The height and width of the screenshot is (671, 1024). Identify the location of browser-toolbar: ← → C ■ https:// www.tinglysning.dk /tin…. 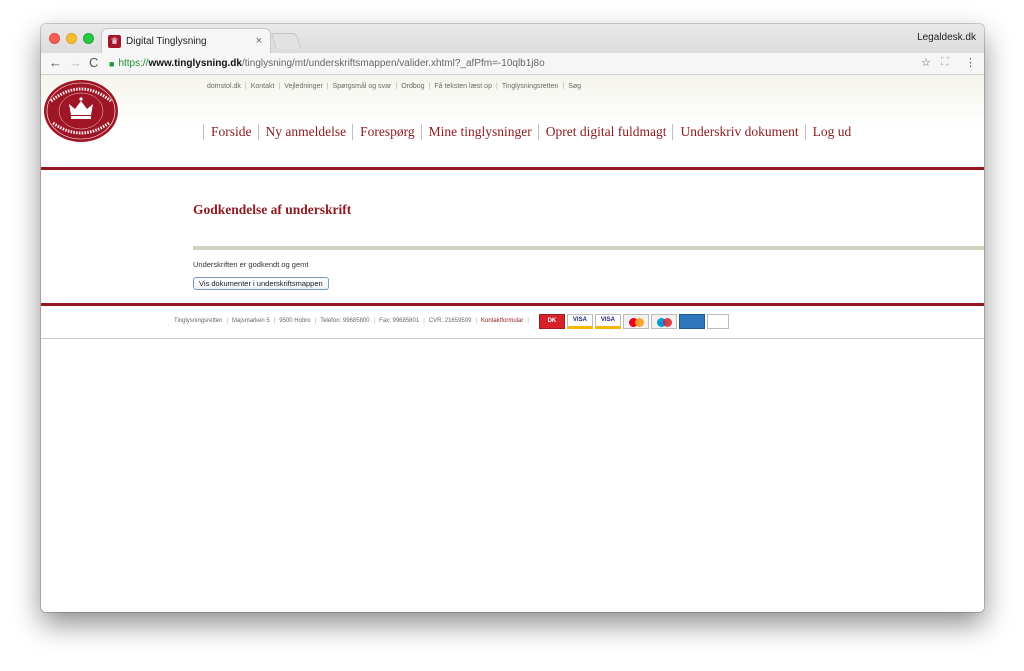
(512, 64).